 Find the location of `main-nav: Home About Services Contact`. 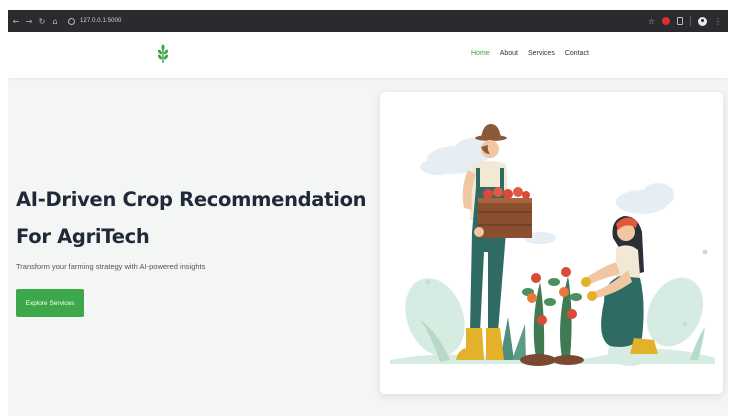

main-nav: Home About Services Contact is located at coordinates (530, 53).